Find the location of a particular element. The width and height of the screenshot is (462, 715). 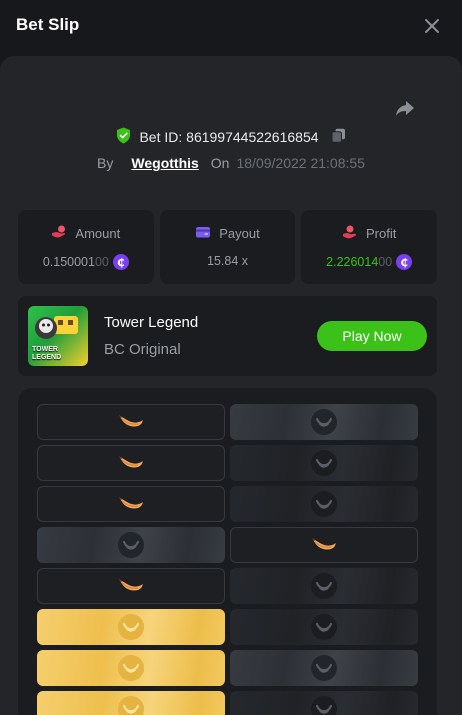

bet-author-row: By Wegotthis On 18/09/2022 21:08:55 is located at coordinates (231, 163).